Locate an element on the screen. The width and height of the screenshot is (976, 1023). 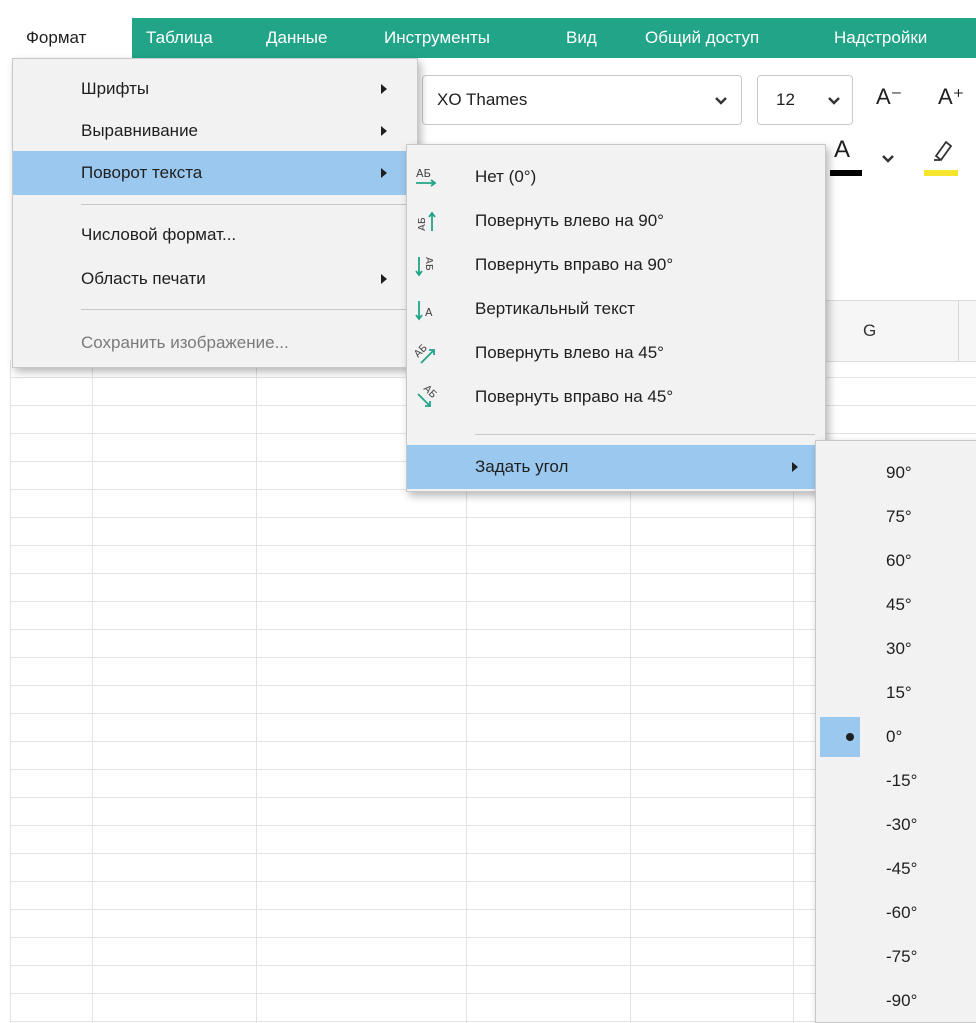
angle-option: -60° is located at coordinates (896, 913).